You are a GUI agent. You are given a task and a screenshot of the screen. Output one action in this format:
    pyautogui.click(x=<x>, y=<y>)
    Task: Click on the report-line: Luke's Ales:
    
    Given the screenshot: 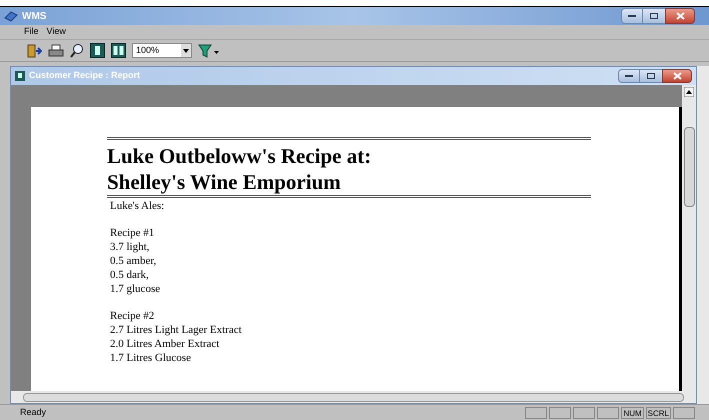 What is the action you would take?
    pyautogui.click(x=138, y=206)
    